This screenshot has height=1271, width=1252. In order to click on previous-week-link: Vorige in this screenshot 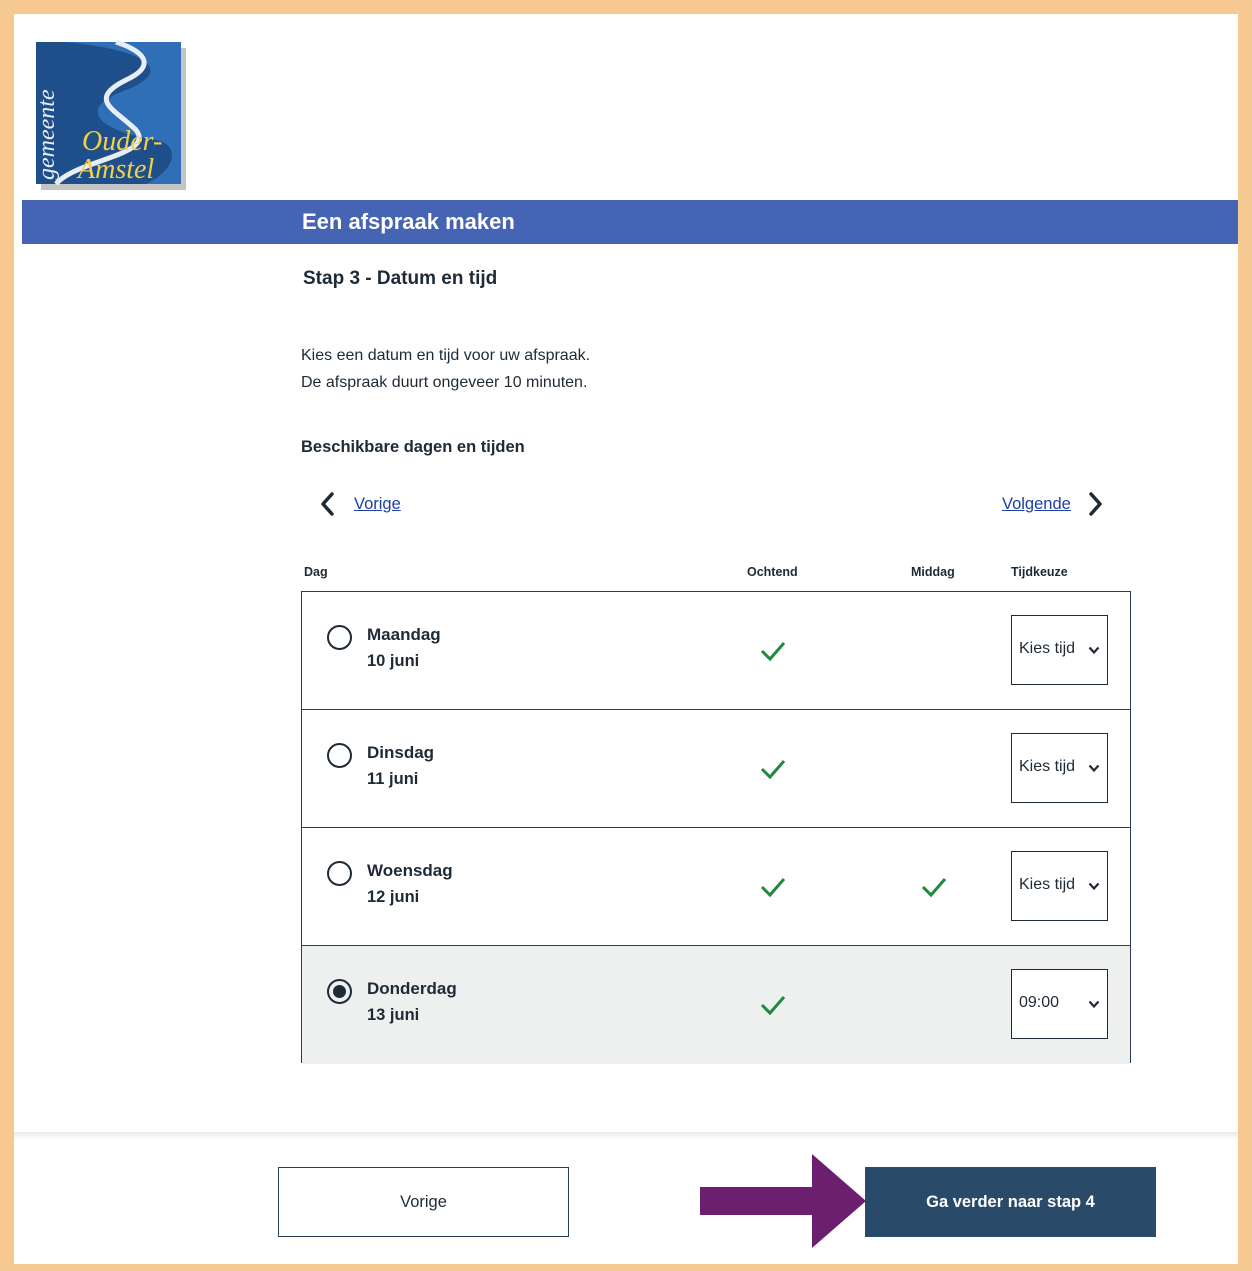, I will do `click(377, 504)`.